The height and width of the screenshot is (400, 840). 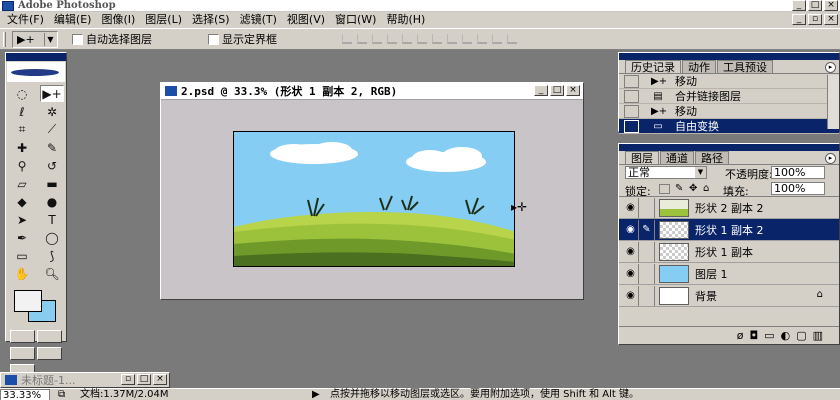 What do you see at coordinates (729, 252) in the screenshot?
I see `layer-row: ◉ 形状 1 副本` at bounding box center [729, 252].